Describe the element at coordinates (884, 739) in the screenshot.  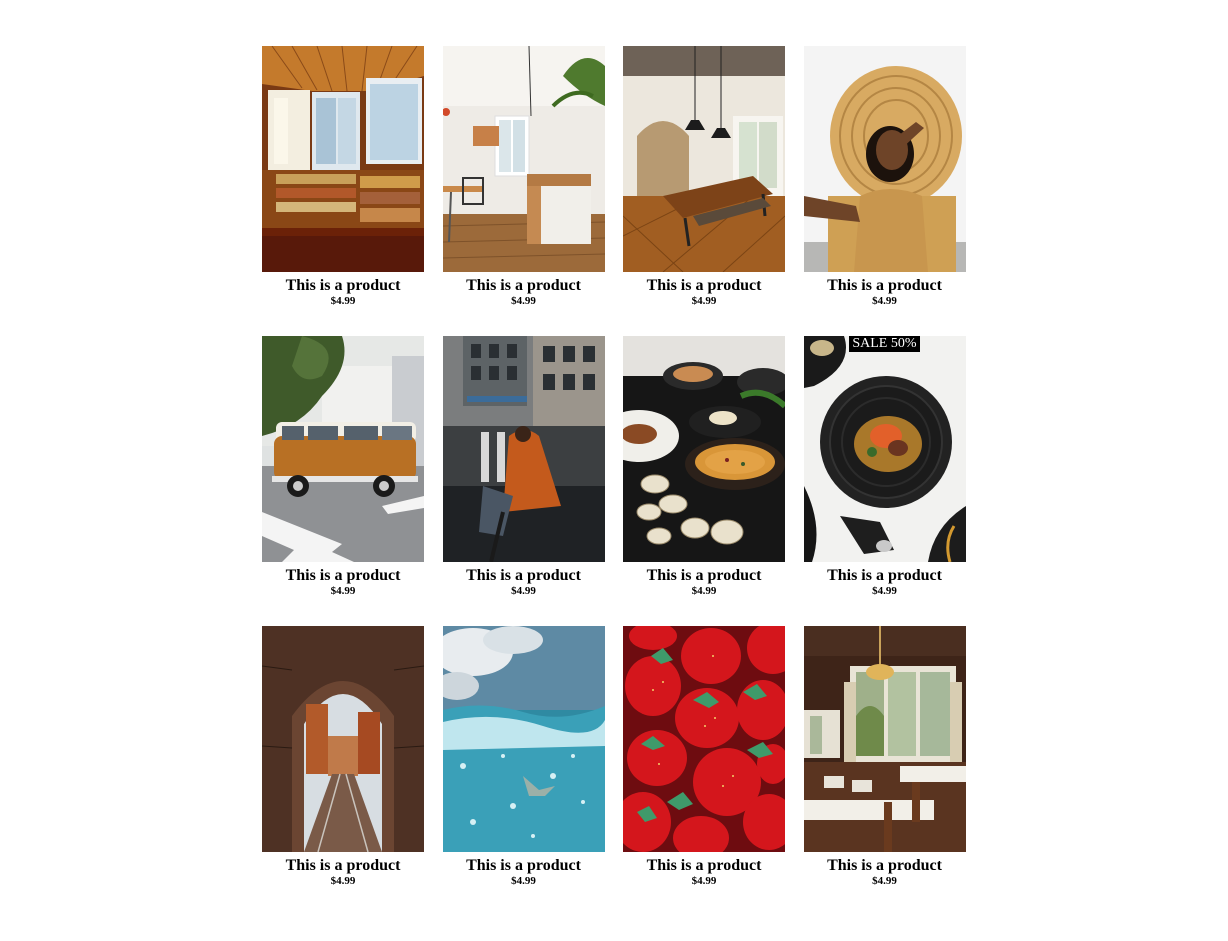
I see `restaurant-interior-photo` at that location.